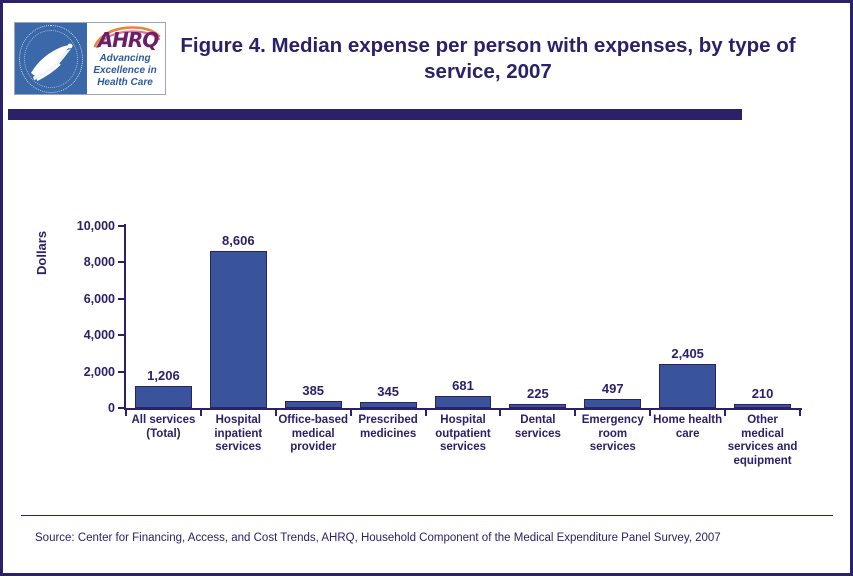  I want to click on x-axis-category-label: Other medical services and equipment, so click(762, 441).